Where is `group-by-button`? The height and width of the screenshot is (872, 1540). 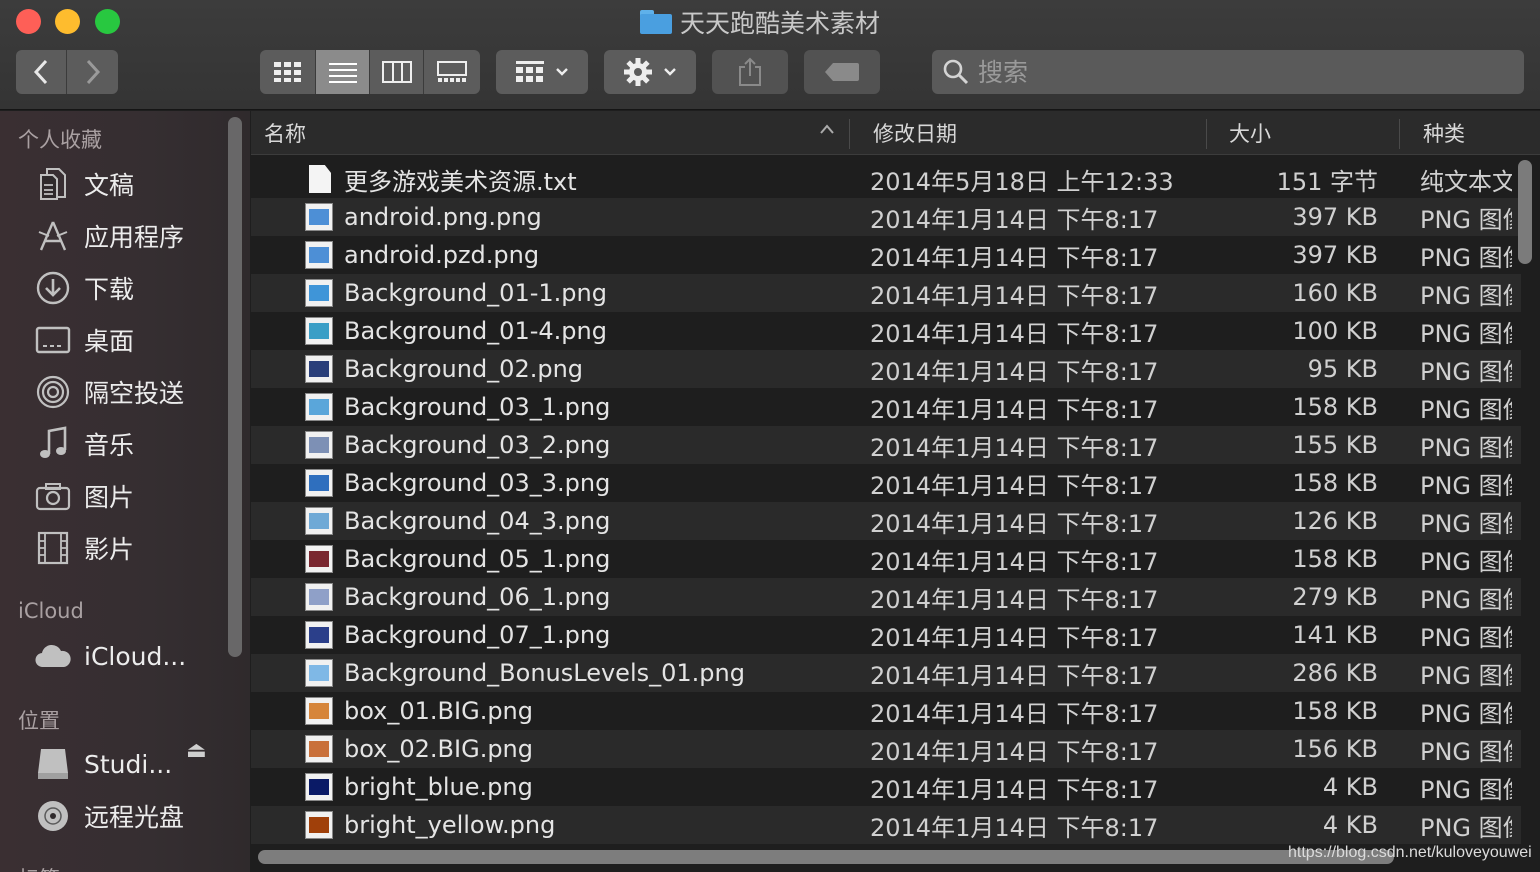
group-by-button is located at coordinates (542, 72).